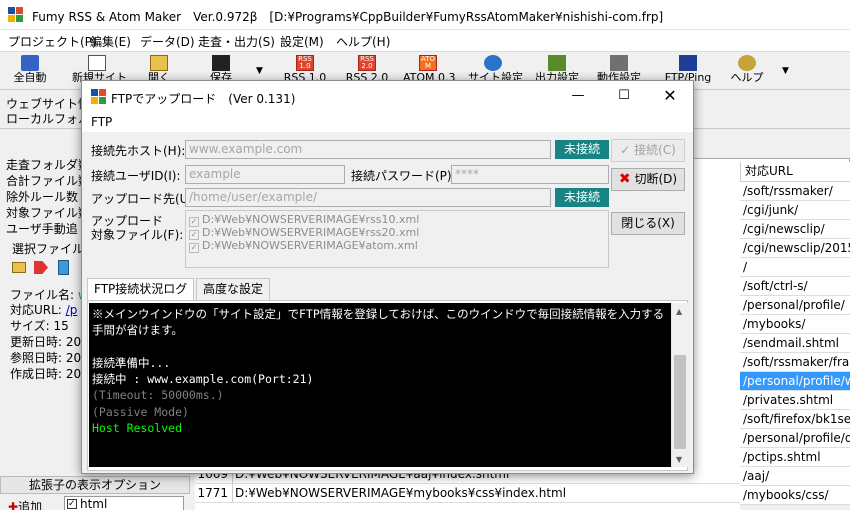 This screenshot has height=510, width=850. What do you see at coordinates (795, 286) in the screenshot?
I see `url-cell: /soft/ctrl-s/` at bounding box center [795, 286].